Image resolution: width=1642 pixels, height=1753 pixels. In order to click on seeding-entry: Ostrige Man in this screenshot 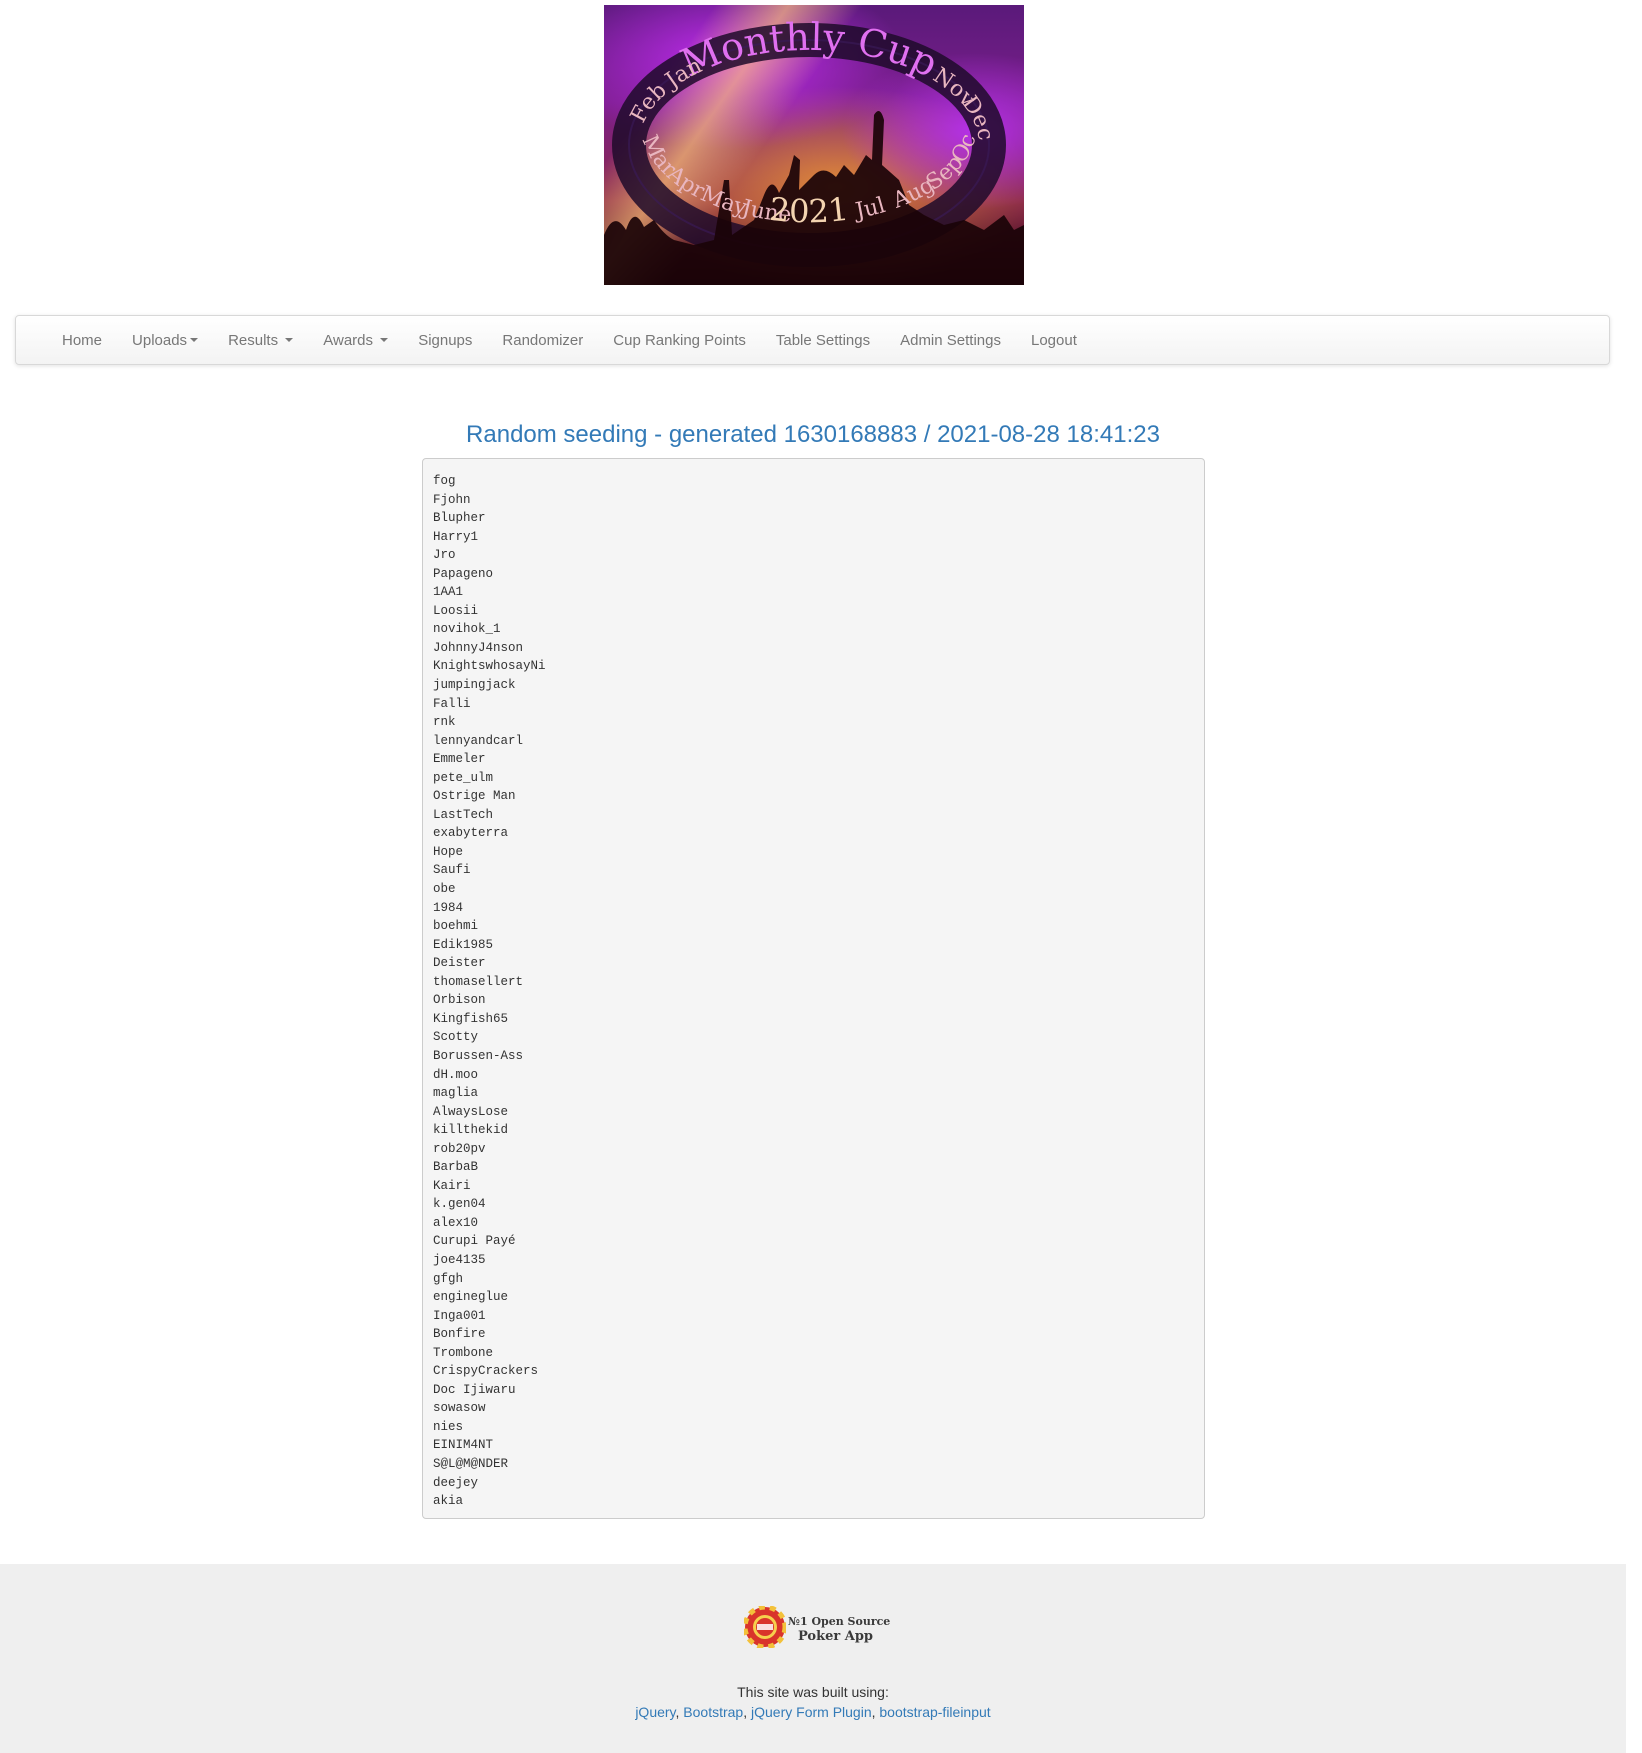, I will do `click(474, 796)`.